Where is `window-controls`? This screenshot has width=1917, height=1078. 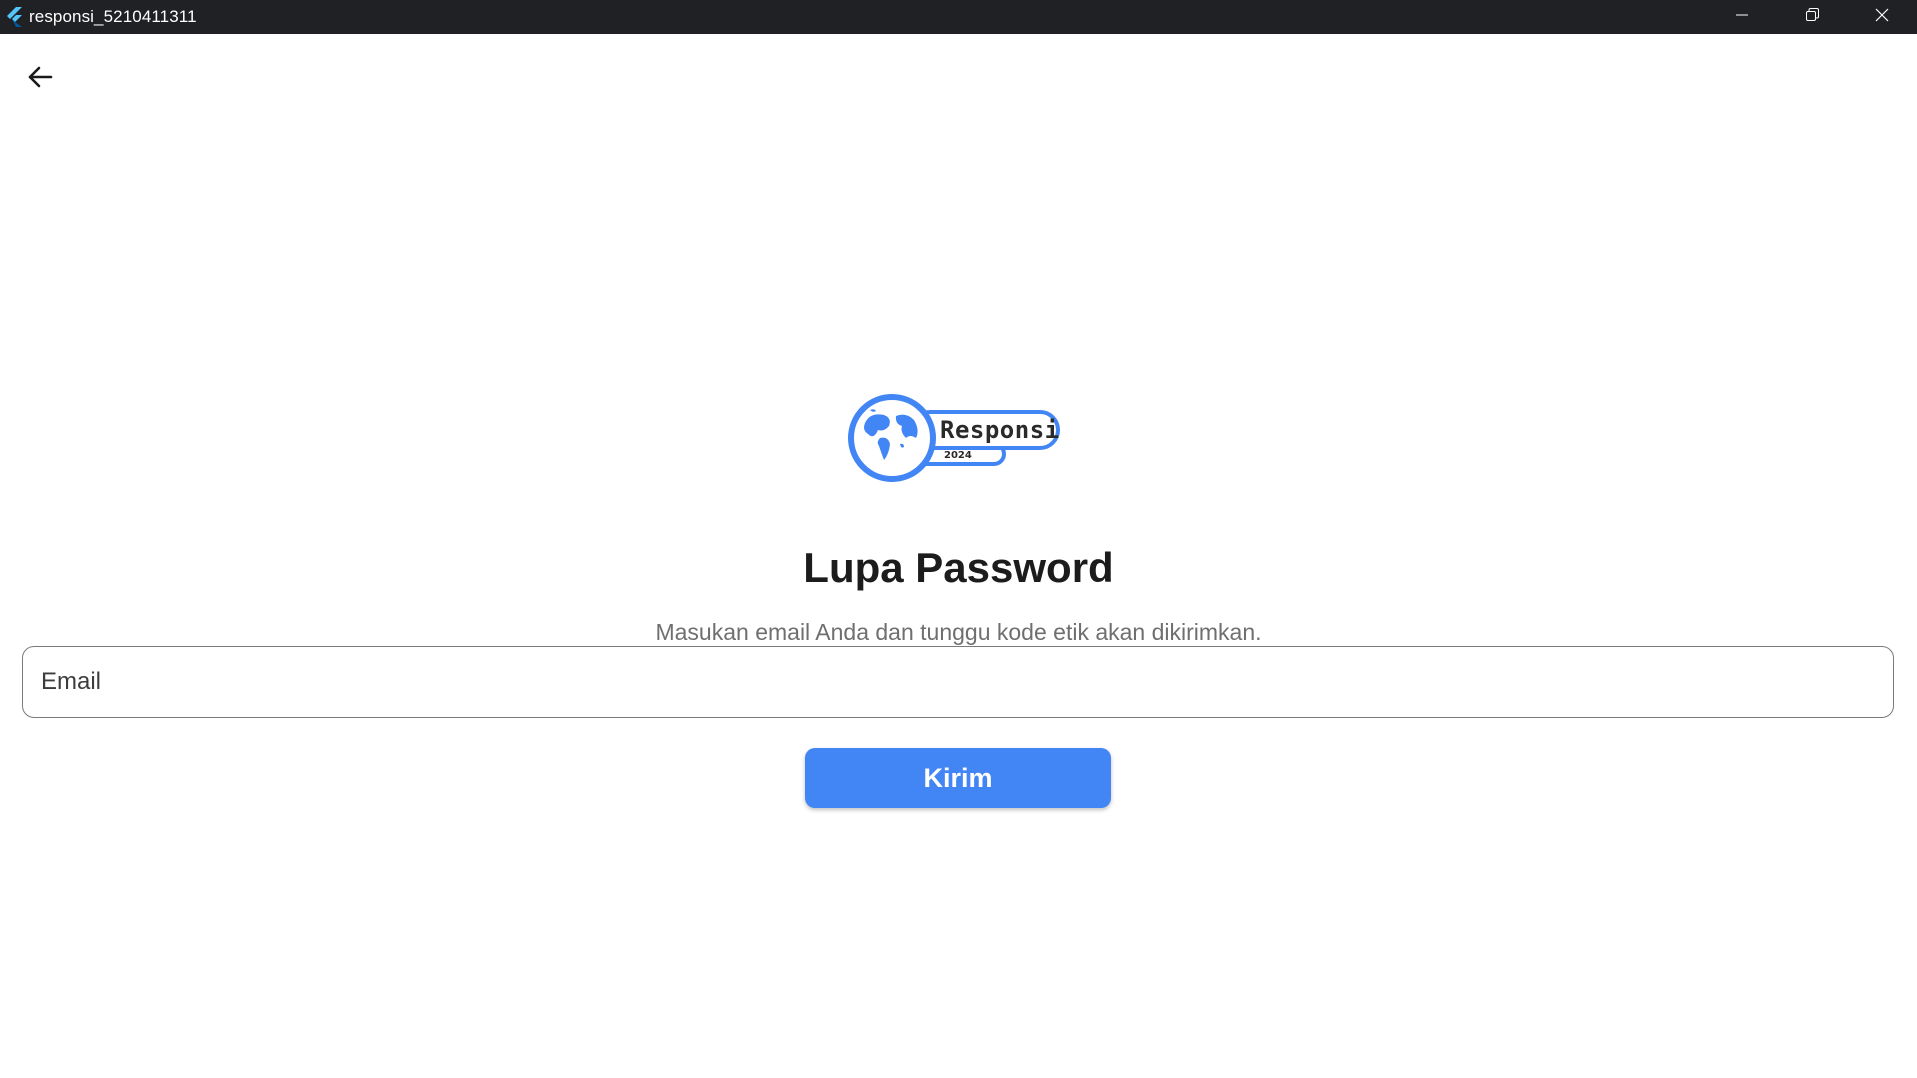
window-controls is located at coordinates (1812, 17).